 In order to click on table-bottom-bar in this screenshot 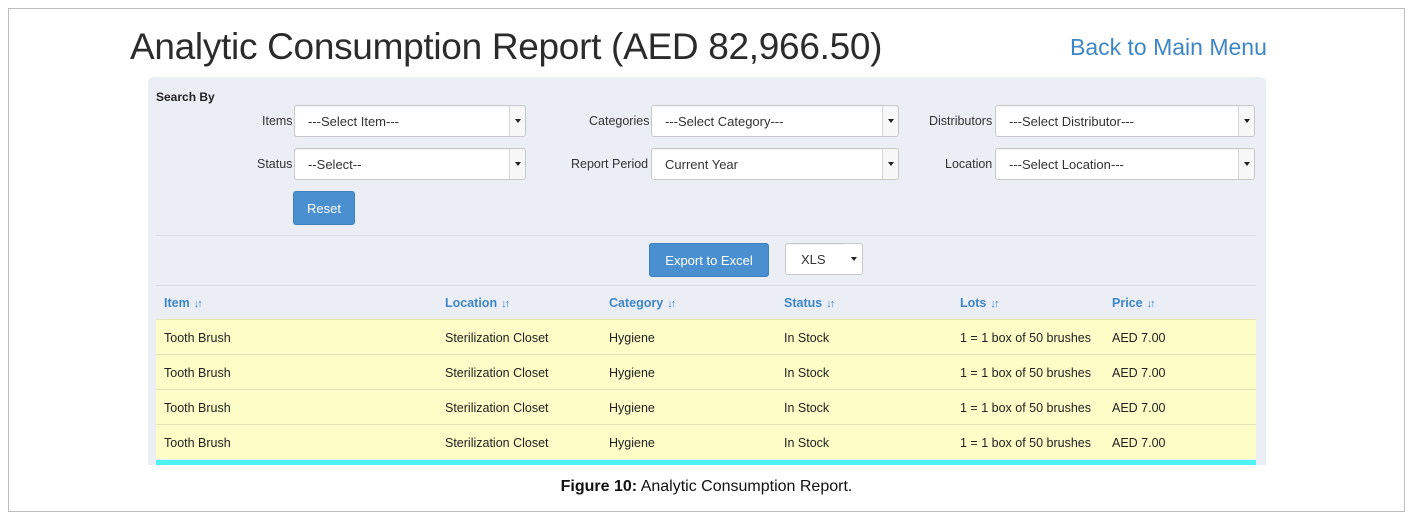, I will do `click(706, 462)`.